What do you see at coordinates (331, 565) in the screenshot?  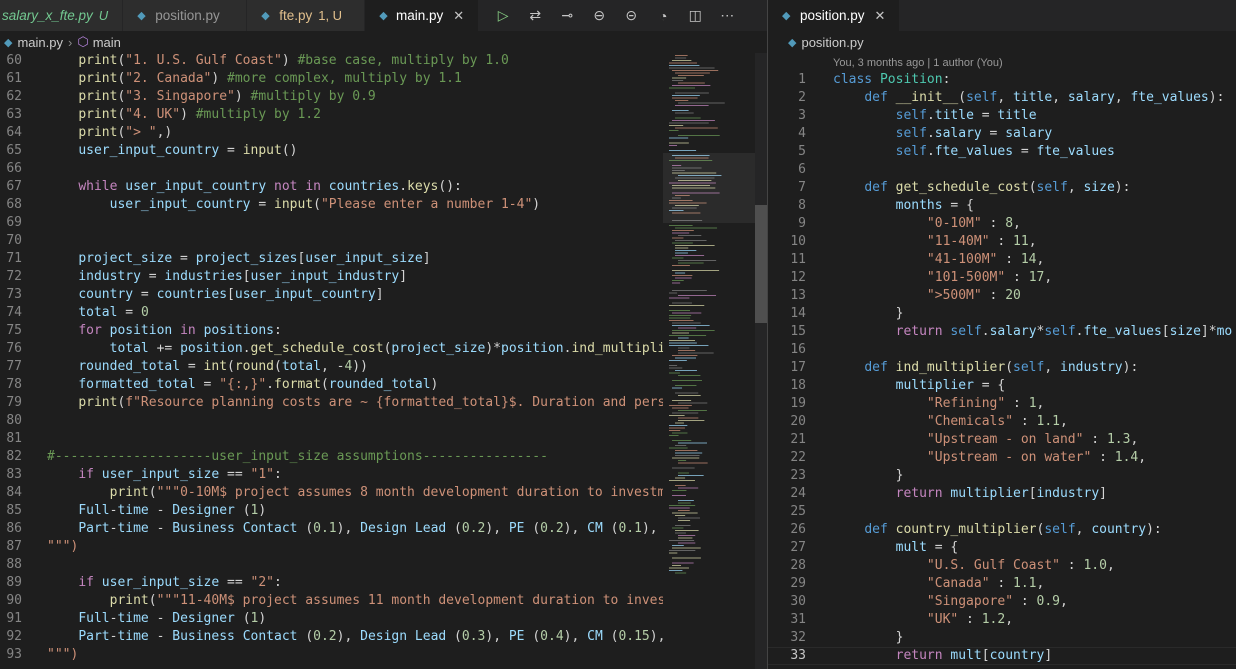 I see `code-line: 88` at bounding box center [331, 565].